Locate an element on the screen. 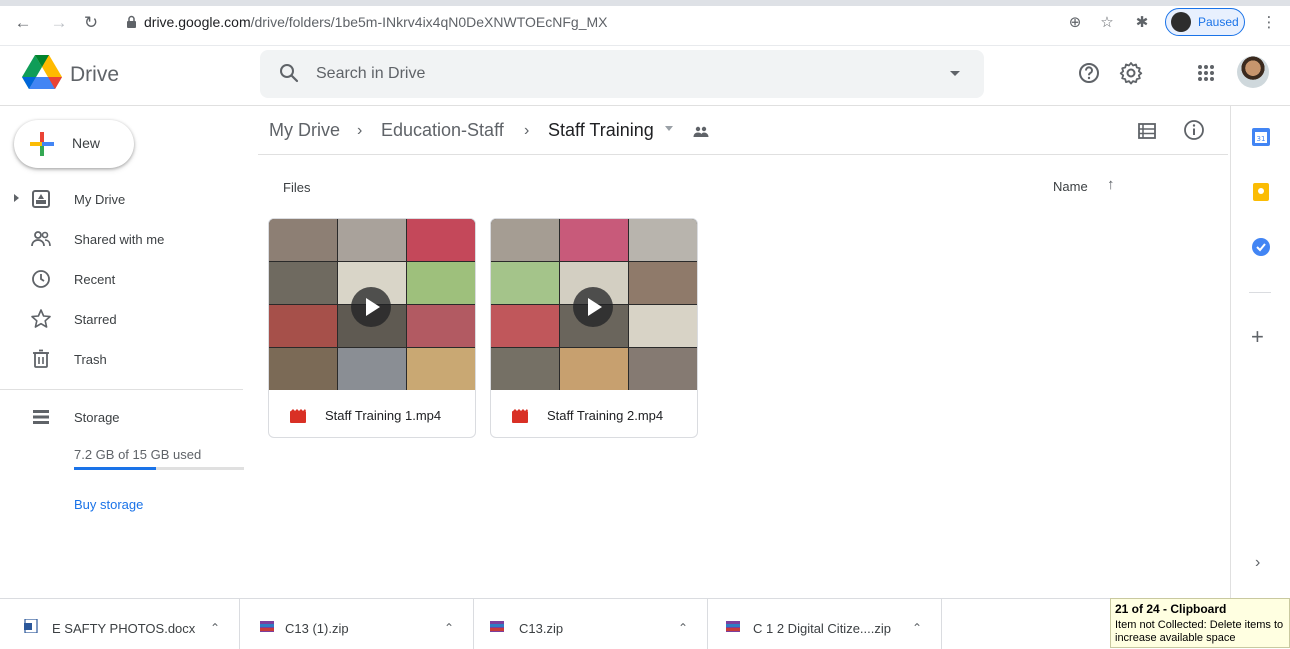 The width and height of the screenshot is (1290, 649). shared-folder-people-icon is located at coordinates (701, 132).